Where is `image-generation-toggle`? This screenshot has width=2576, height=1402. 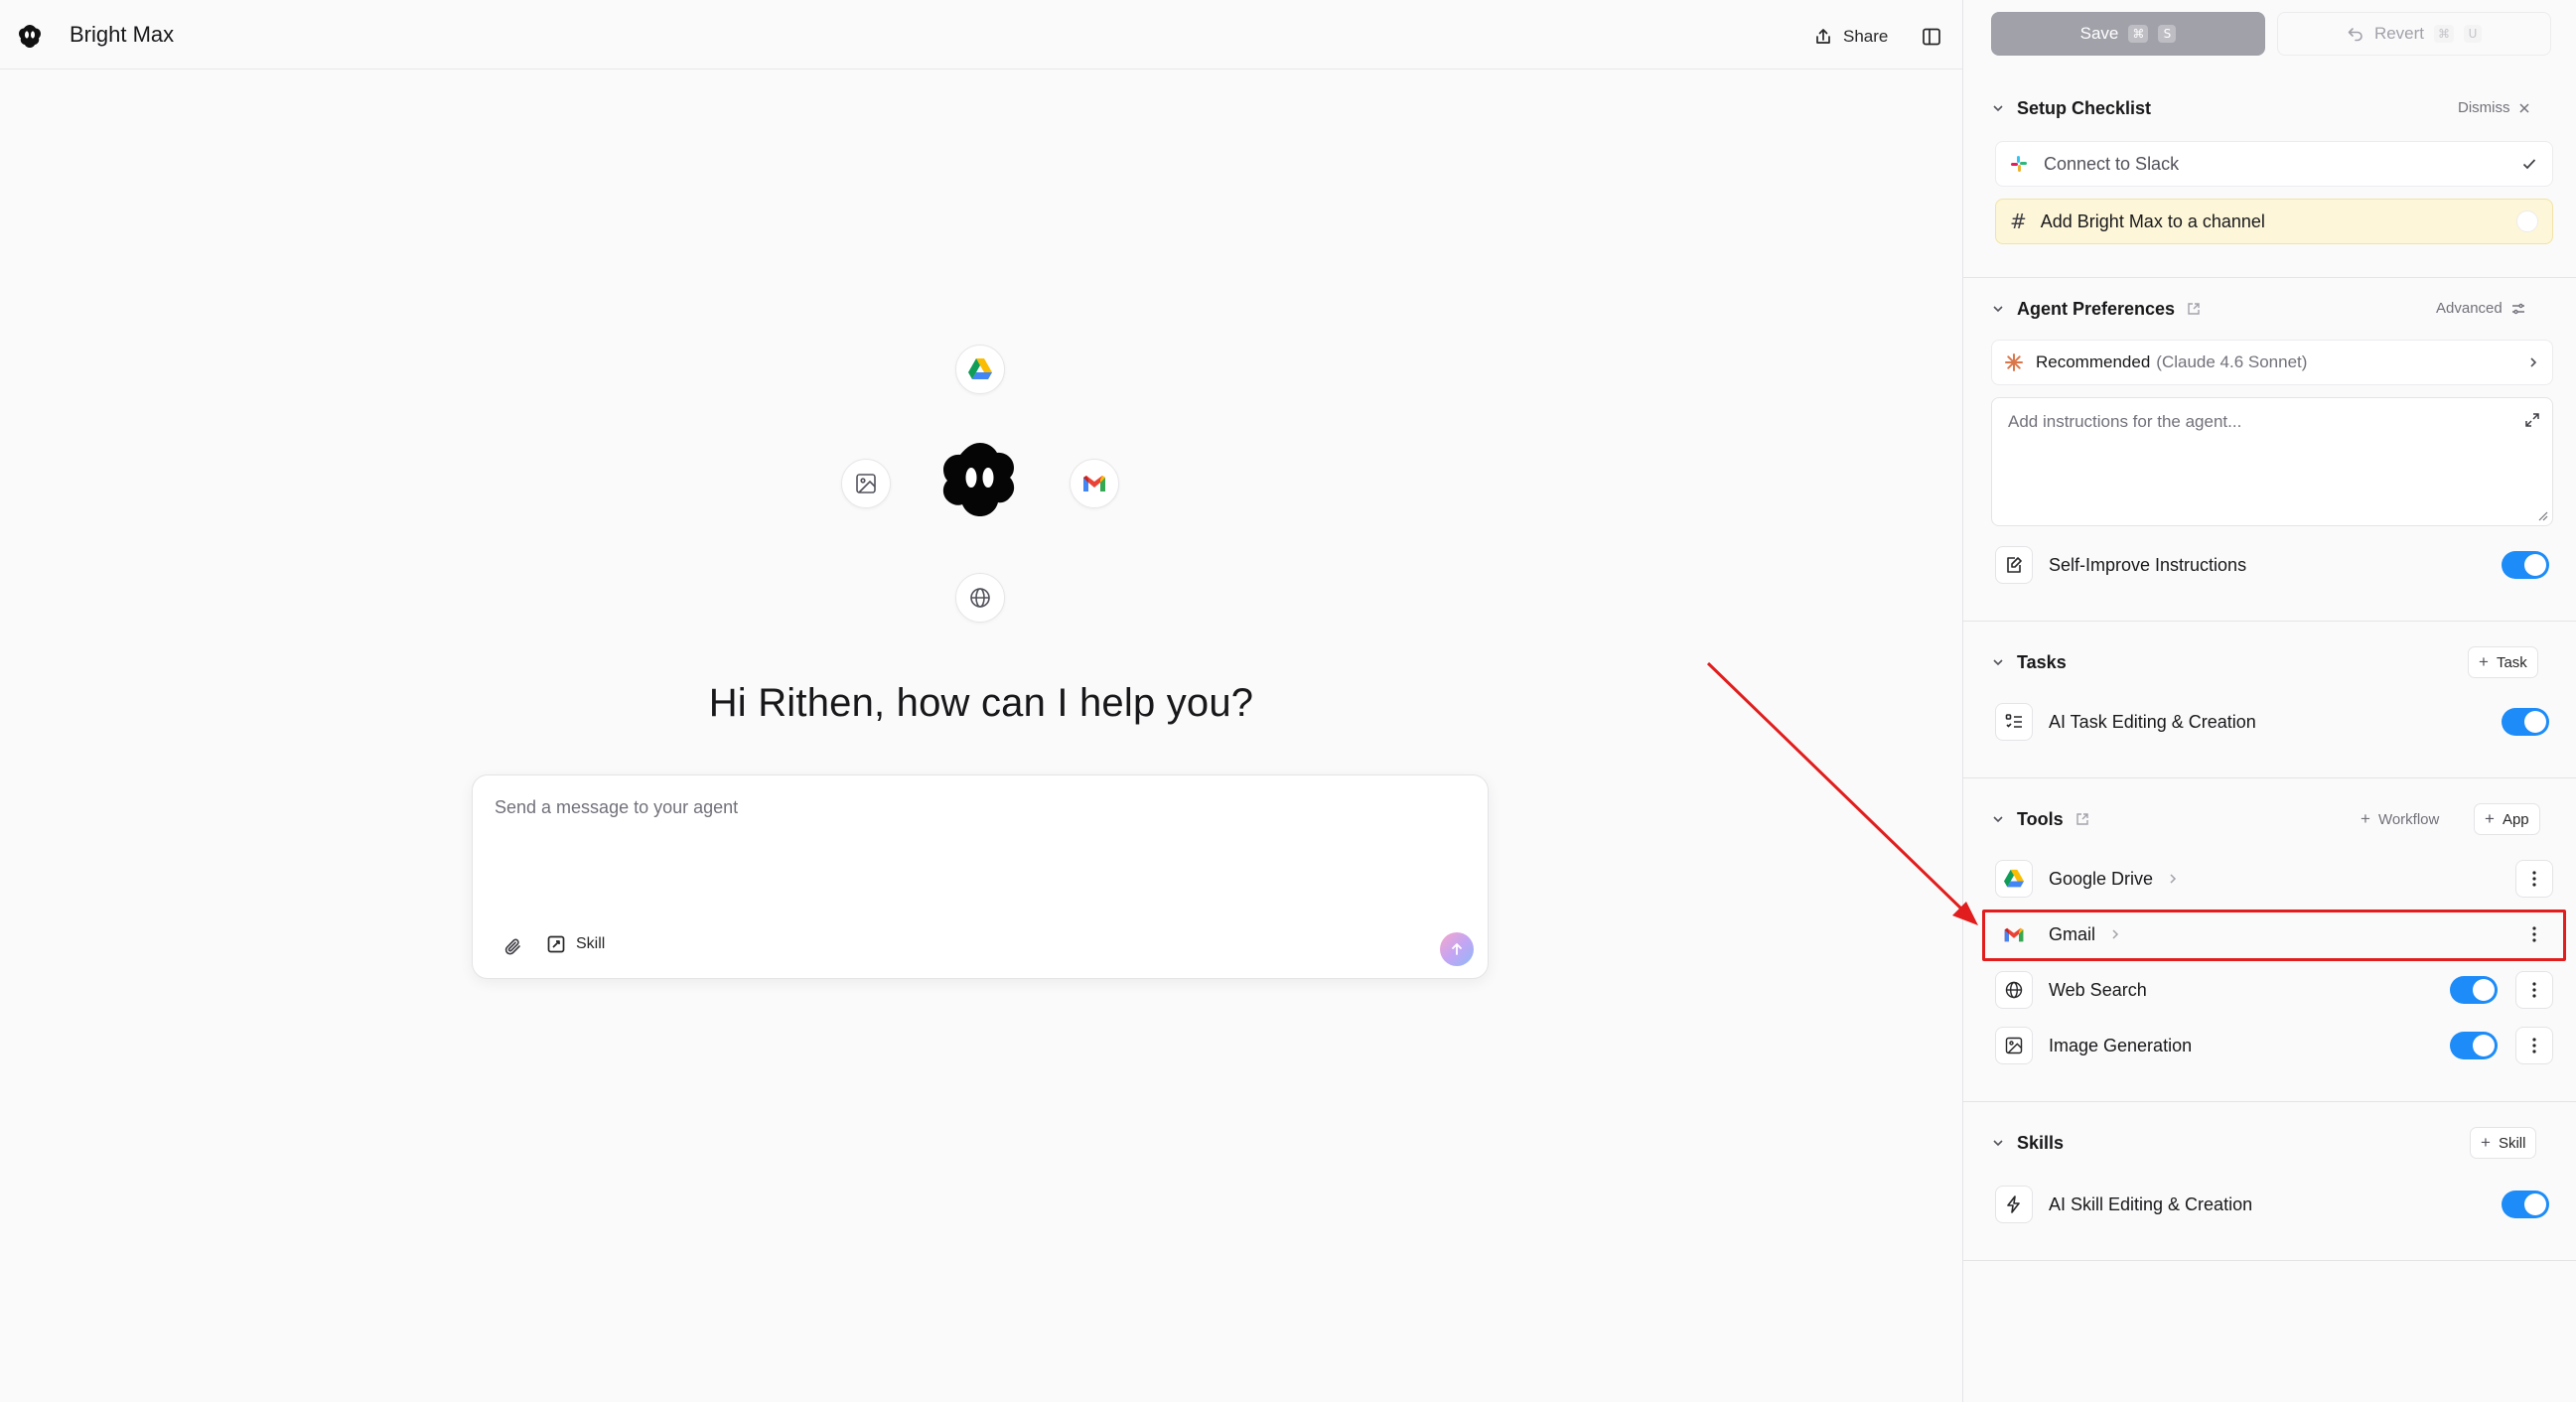 image-generation-toggle is located at coordinates (2474, 1045).